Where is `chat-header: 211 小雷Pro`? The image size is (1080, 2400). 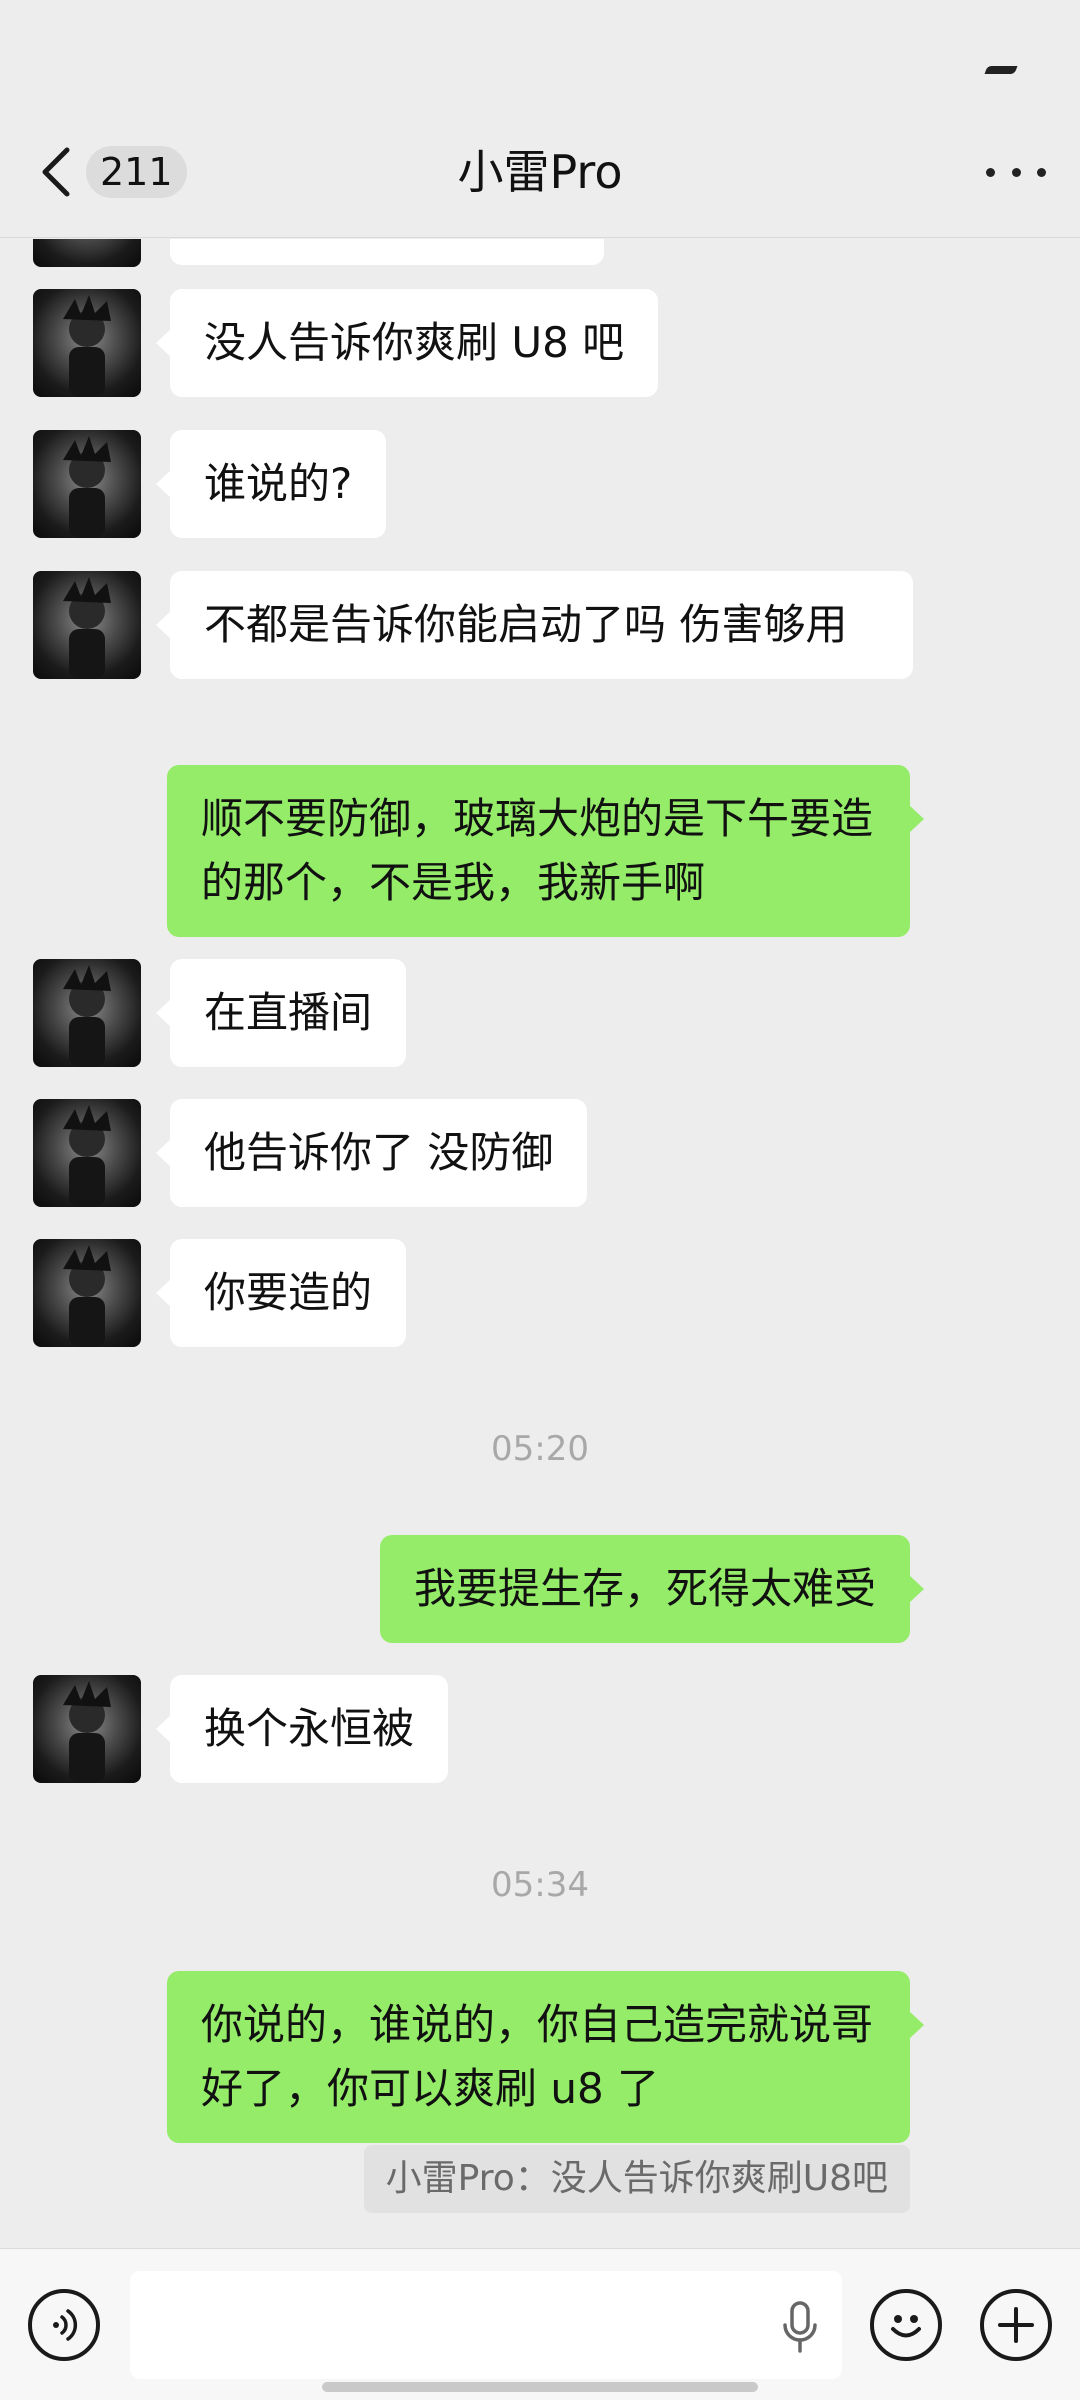
chat-header: 211 小雷Pro is located at coordinates (540, 169).